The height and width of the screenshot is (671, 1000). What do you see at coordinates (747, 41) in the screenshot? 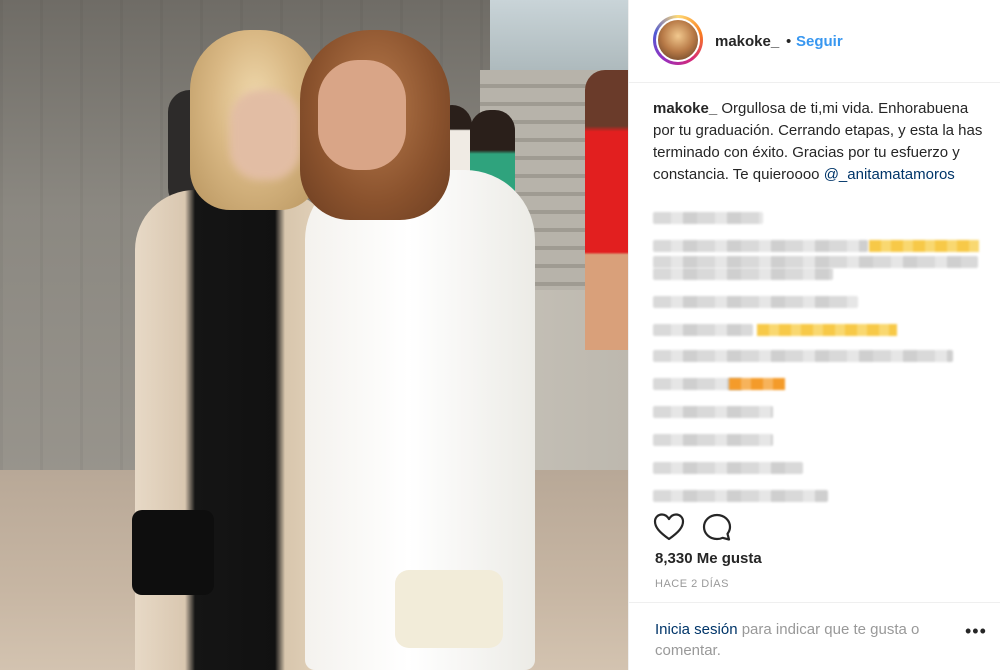
I see `header-username: makoke_` at bounding box center [747, 41].